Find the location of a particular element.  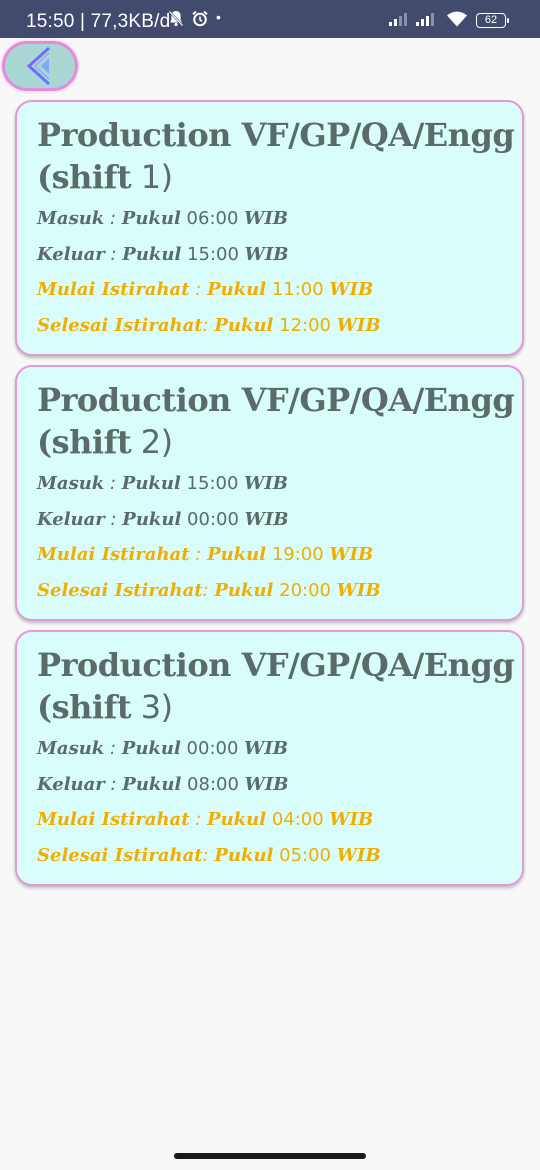

signal-1-icon is located at coordinates (398, 19).